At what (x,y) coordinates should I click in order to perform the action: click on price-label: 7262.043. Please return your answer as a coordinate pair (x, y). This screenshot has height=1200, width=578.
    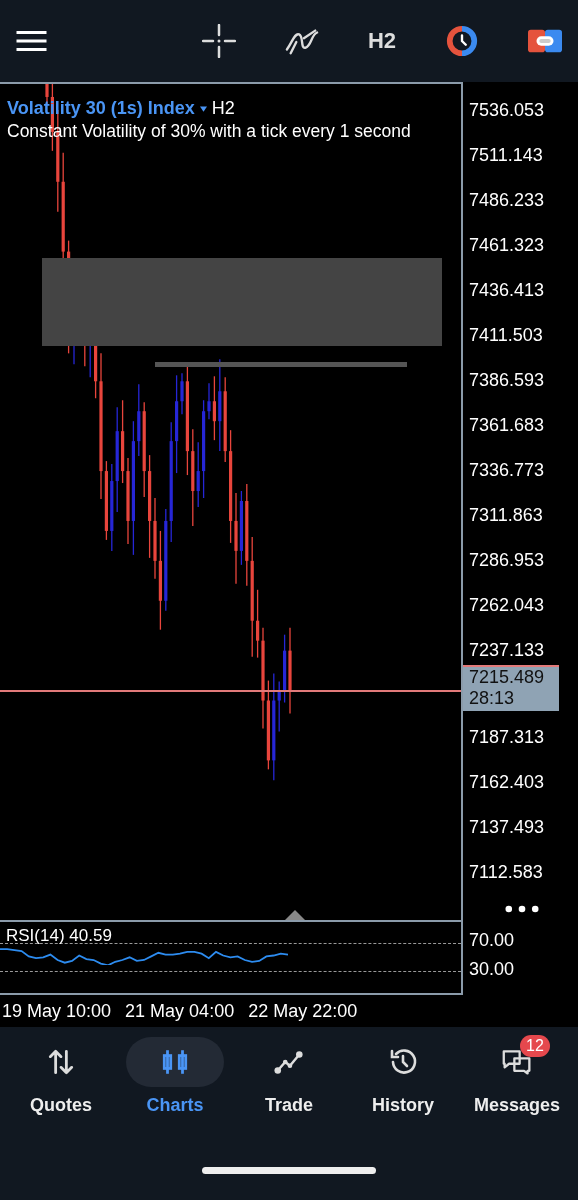
    Looking at the image, I should click on (506, 605).